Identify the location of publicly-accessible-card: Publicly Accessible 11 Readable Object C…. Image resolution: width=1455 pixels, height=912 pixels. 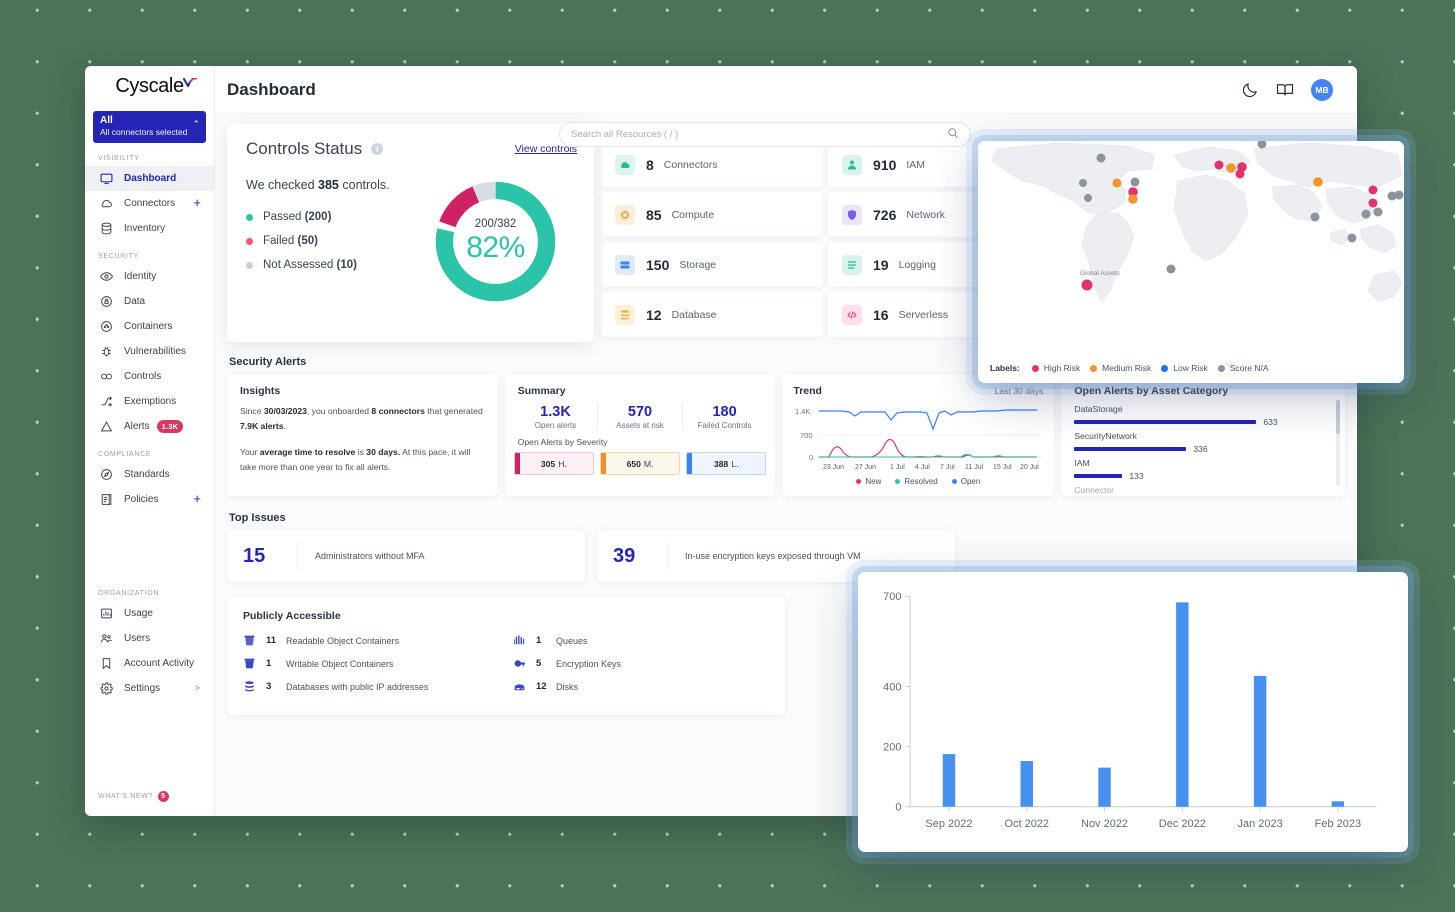
(506, 656).